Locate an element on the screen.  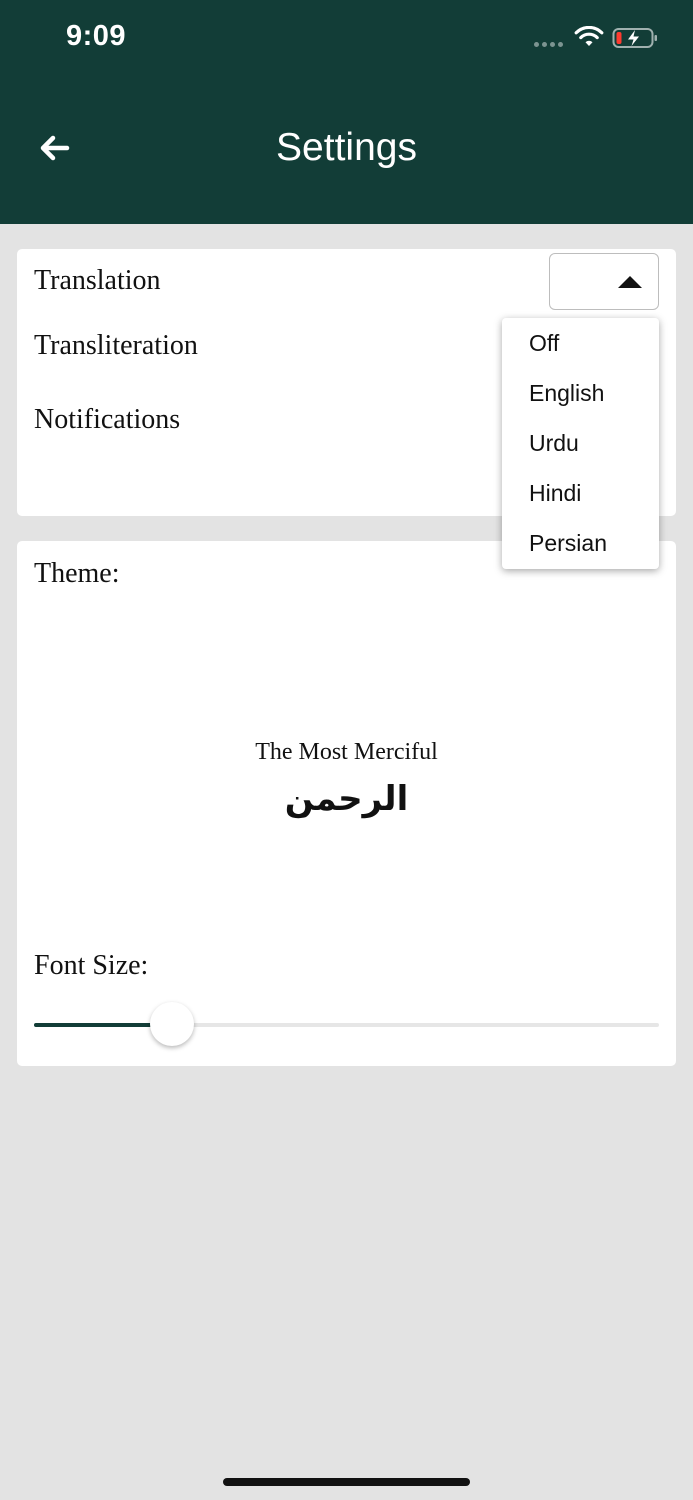
battery-charging-icon is located at coordinates (634, 38).